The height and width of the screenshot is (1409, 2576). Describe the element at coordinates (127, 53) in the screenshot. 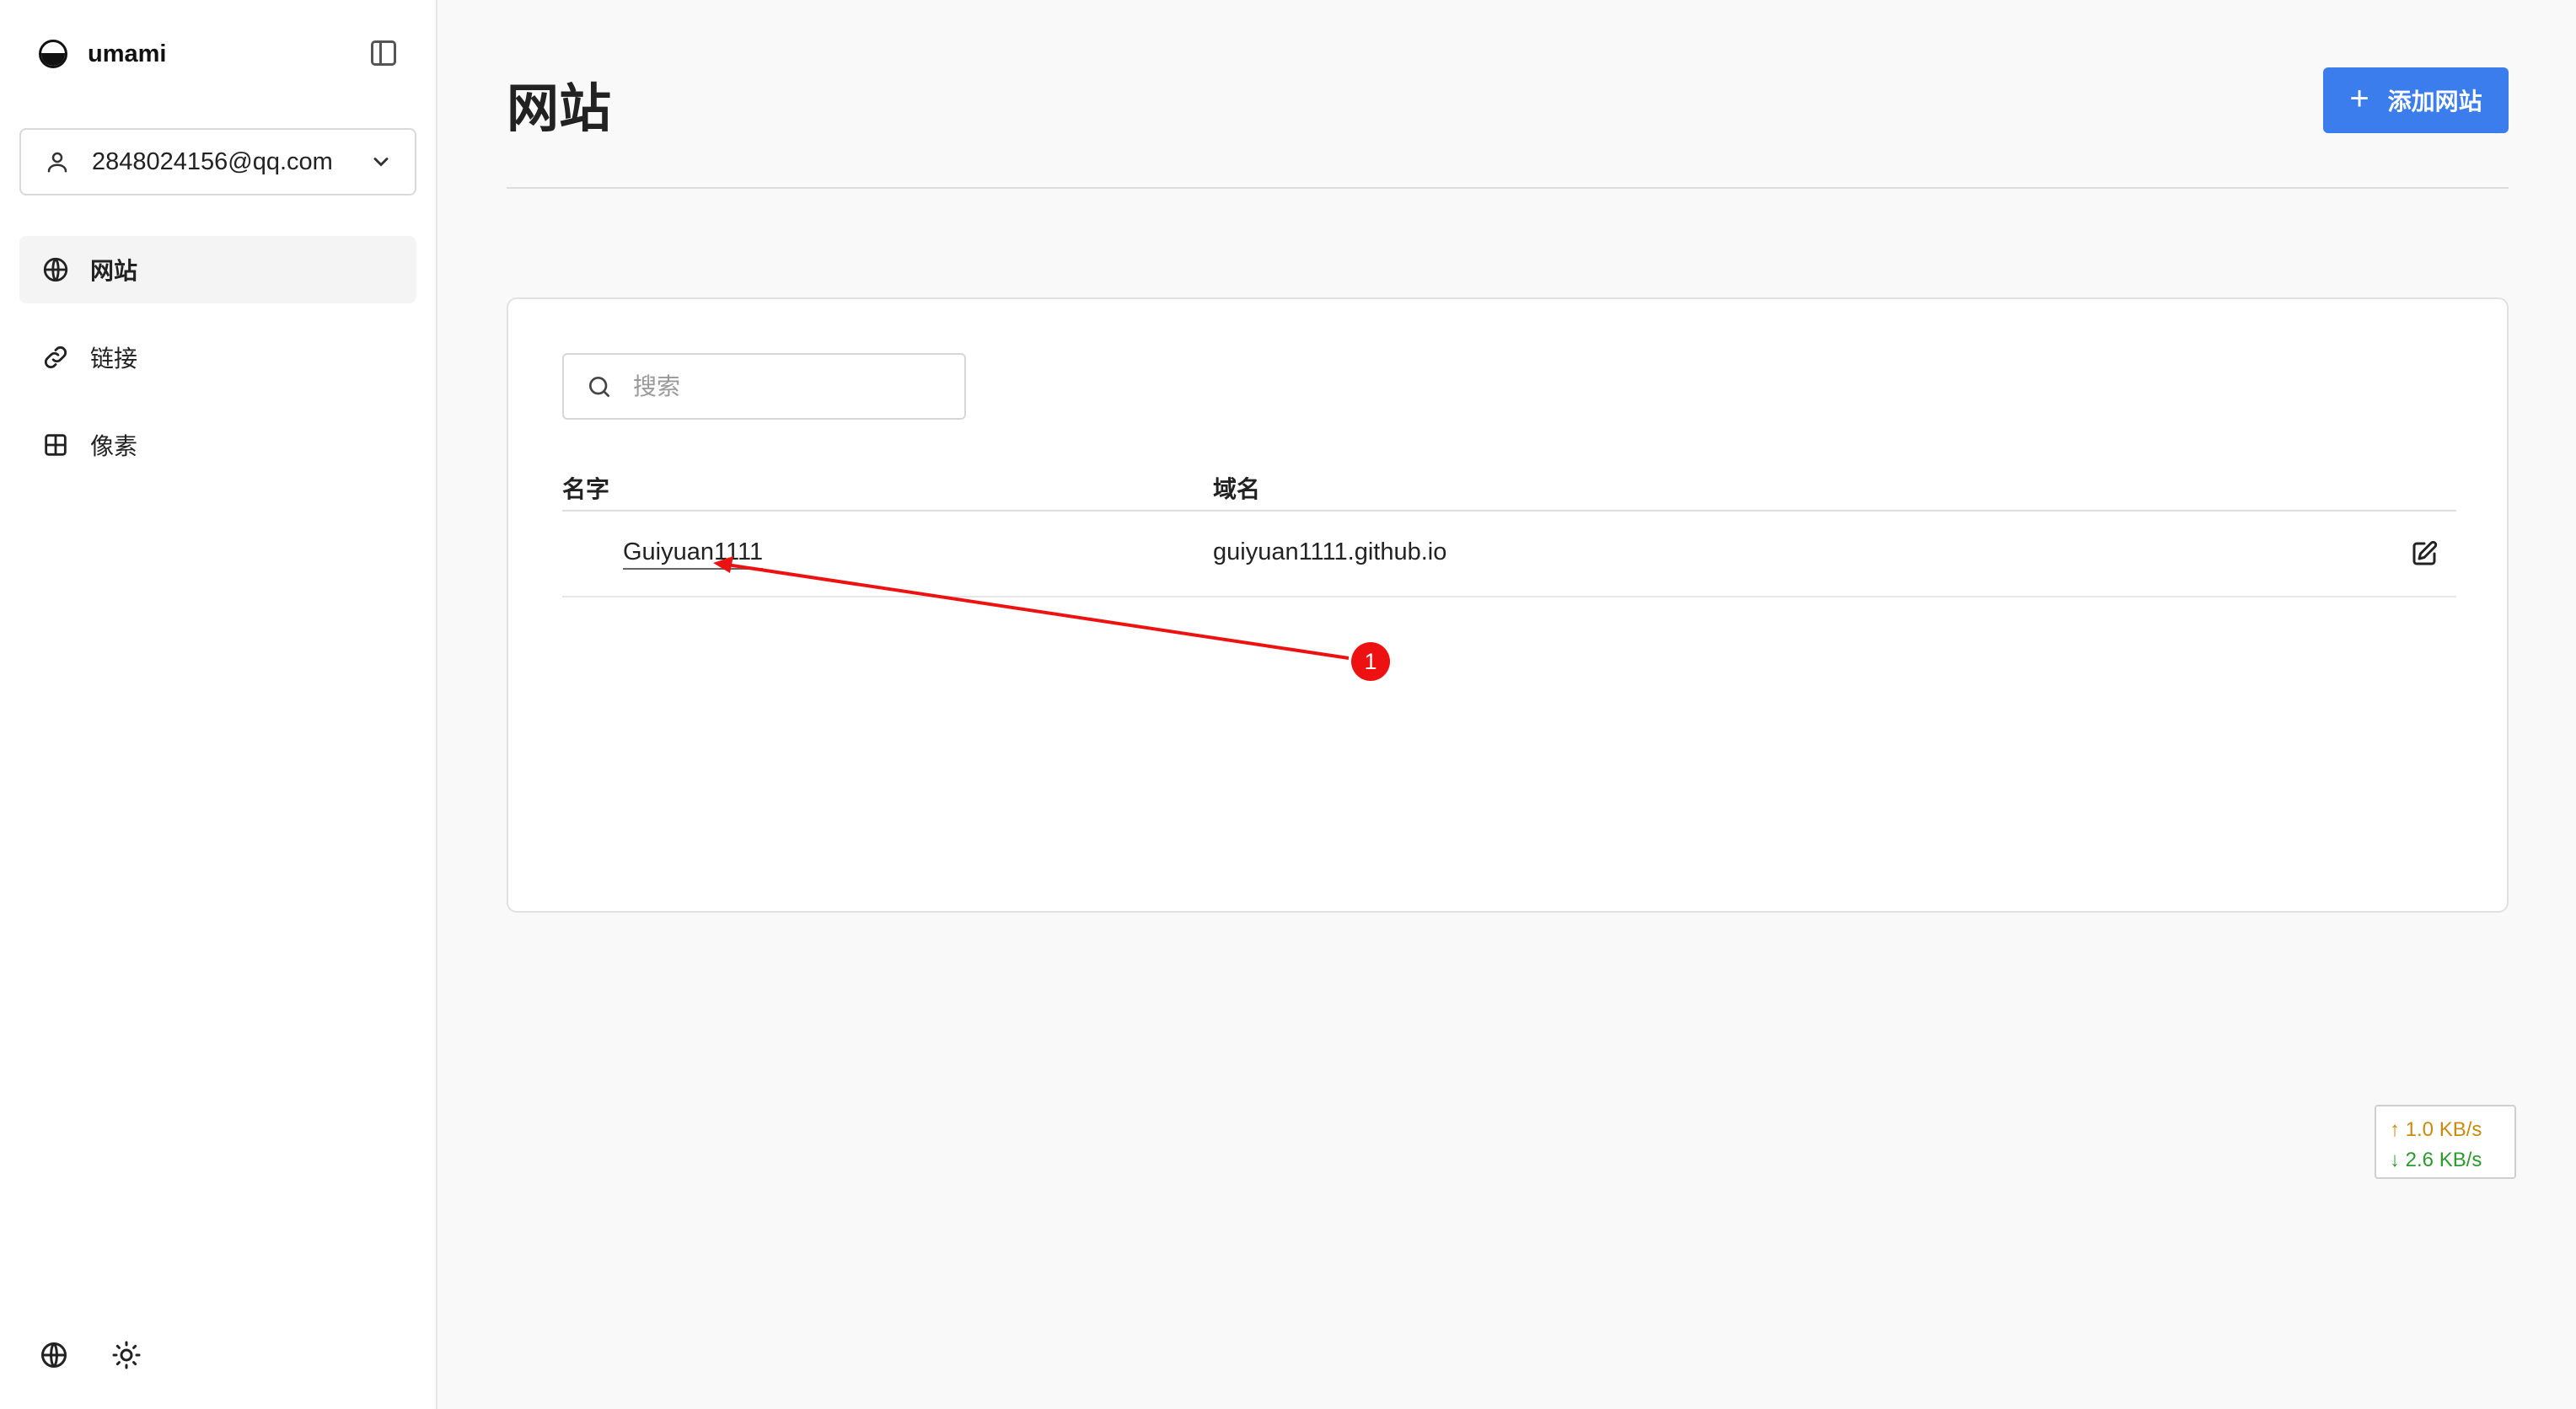

I see `brand-name: umami` at that location.